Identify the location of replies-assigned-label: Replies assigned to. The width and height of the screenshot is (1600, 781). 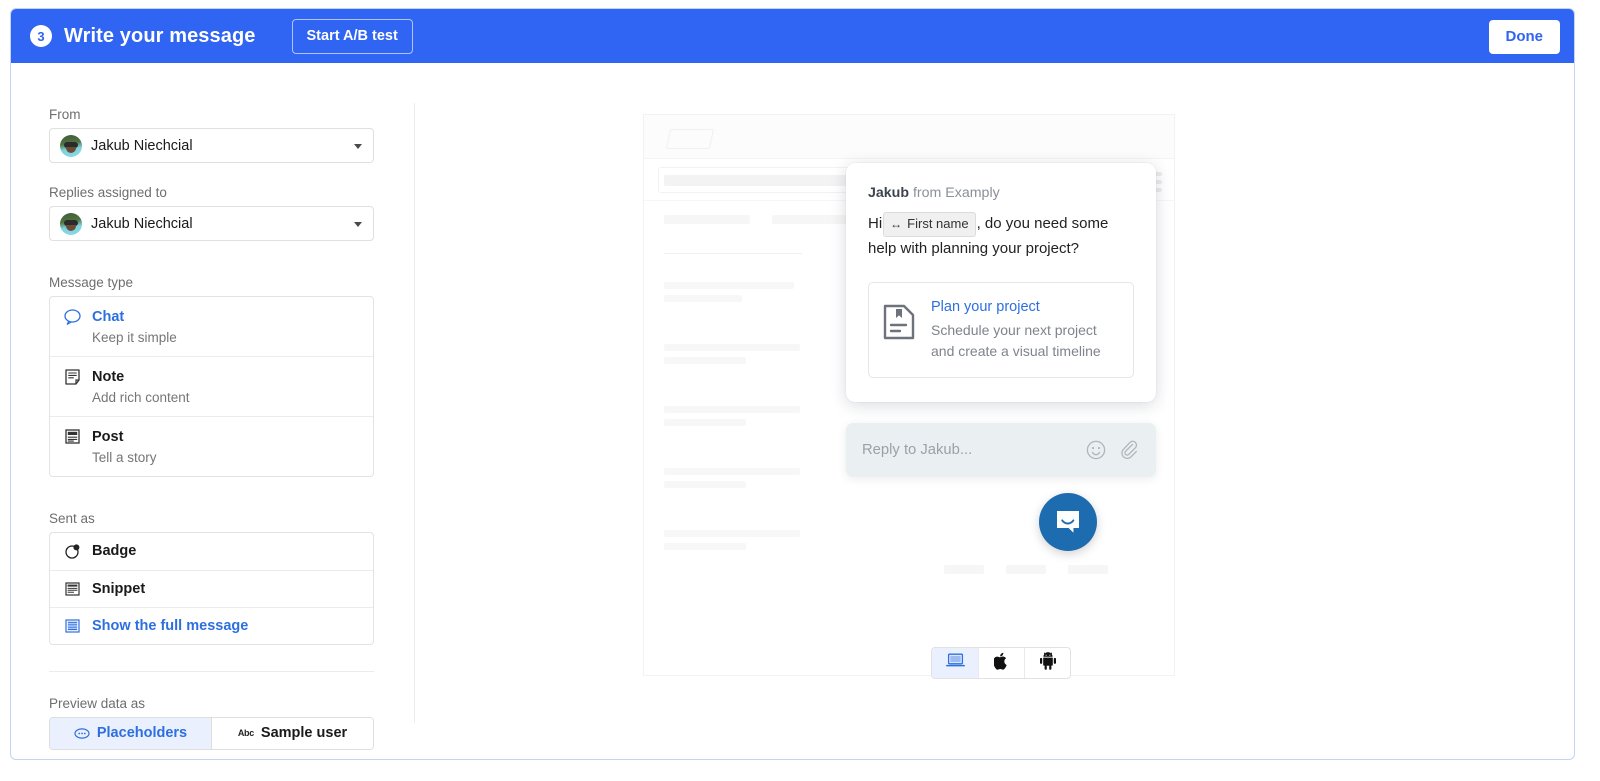
(108, 192).